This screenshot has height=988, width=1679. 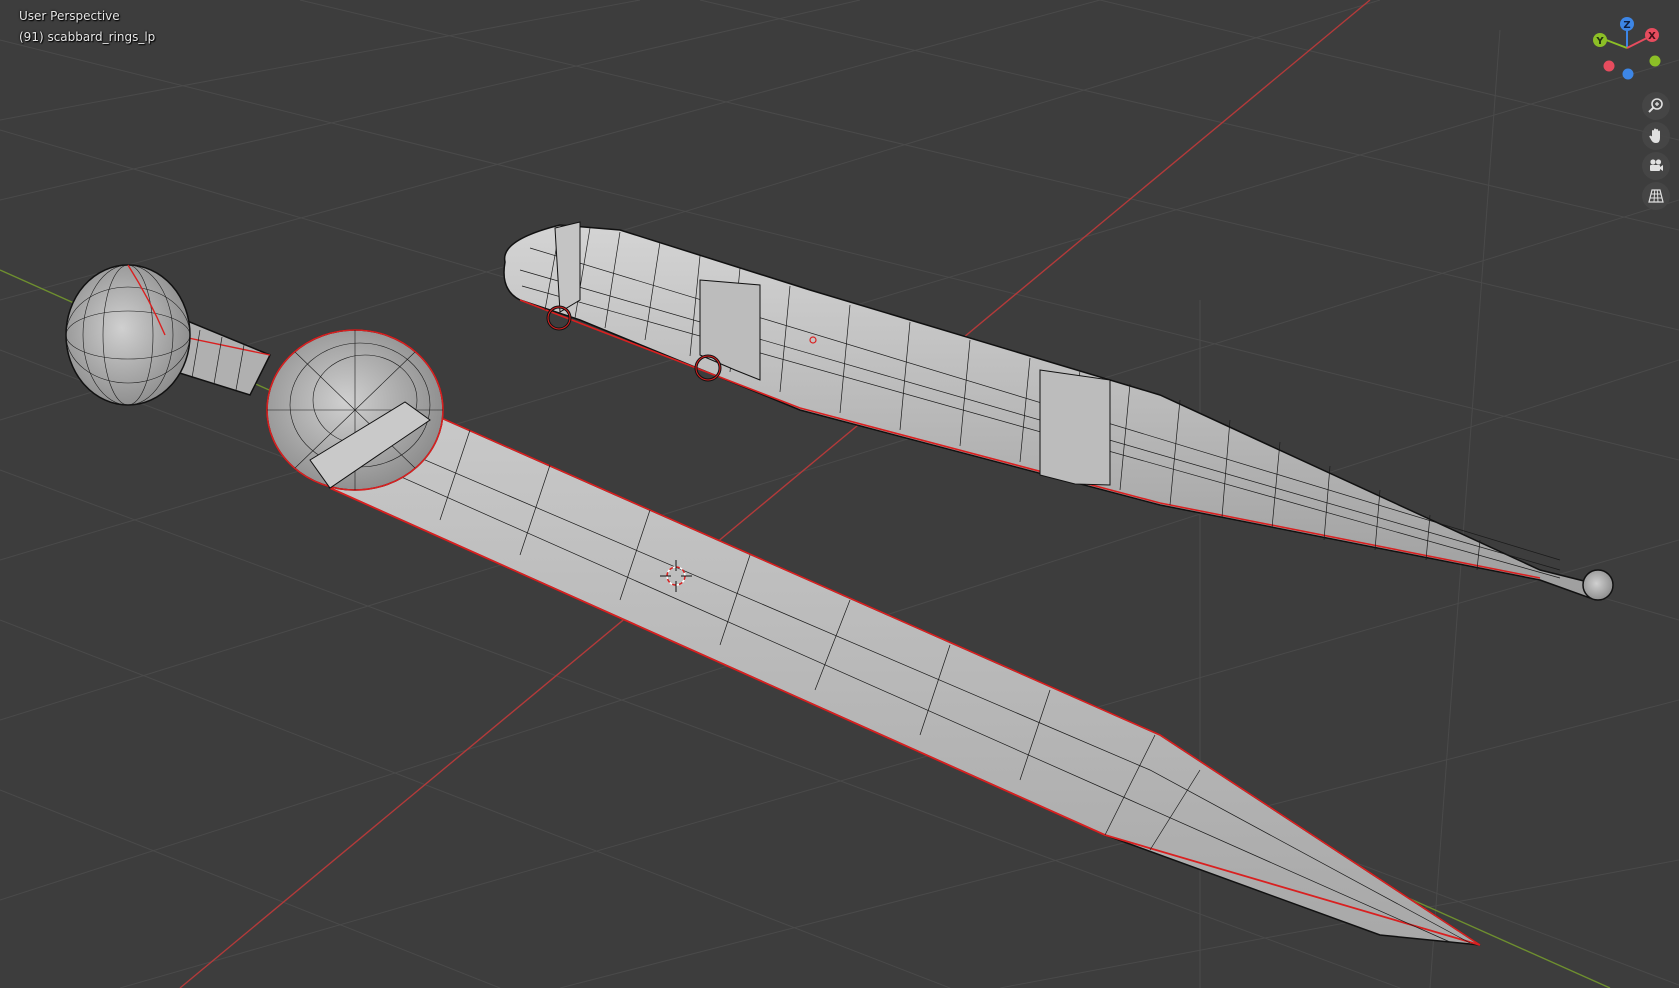 What do you see at coordinates (1655, 61) in the screenshot?
I see `gizmo-neg-y` at bounding box center [1655, 61].